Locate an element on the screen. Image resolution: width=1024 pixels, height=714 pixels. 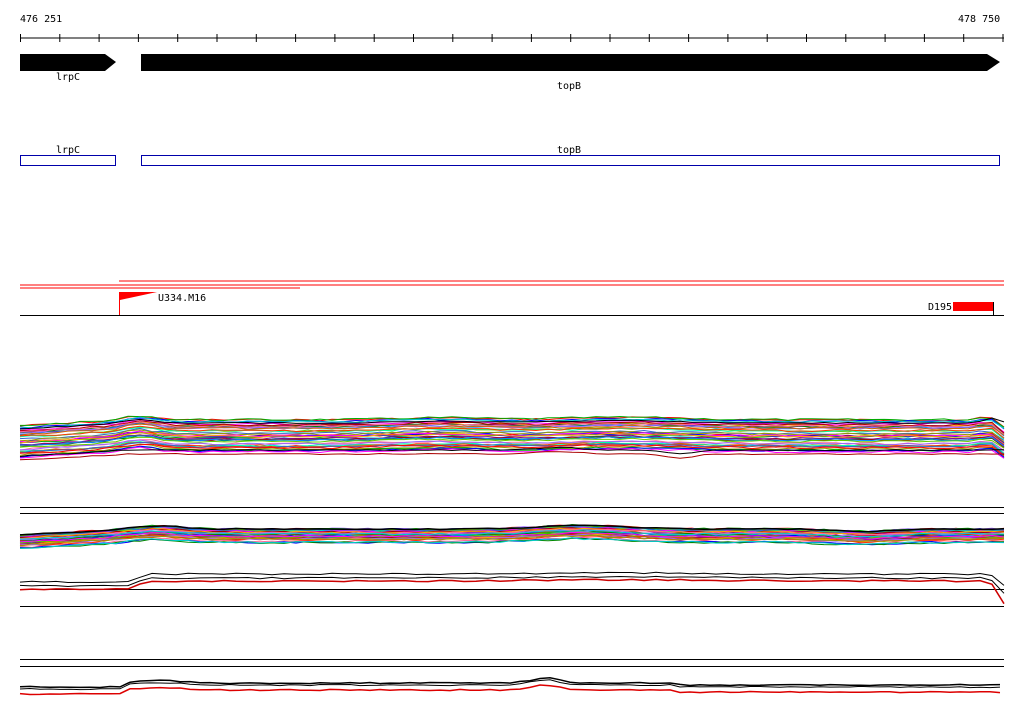
gene-arrow-lrpc is located at coordinates (68, 62).